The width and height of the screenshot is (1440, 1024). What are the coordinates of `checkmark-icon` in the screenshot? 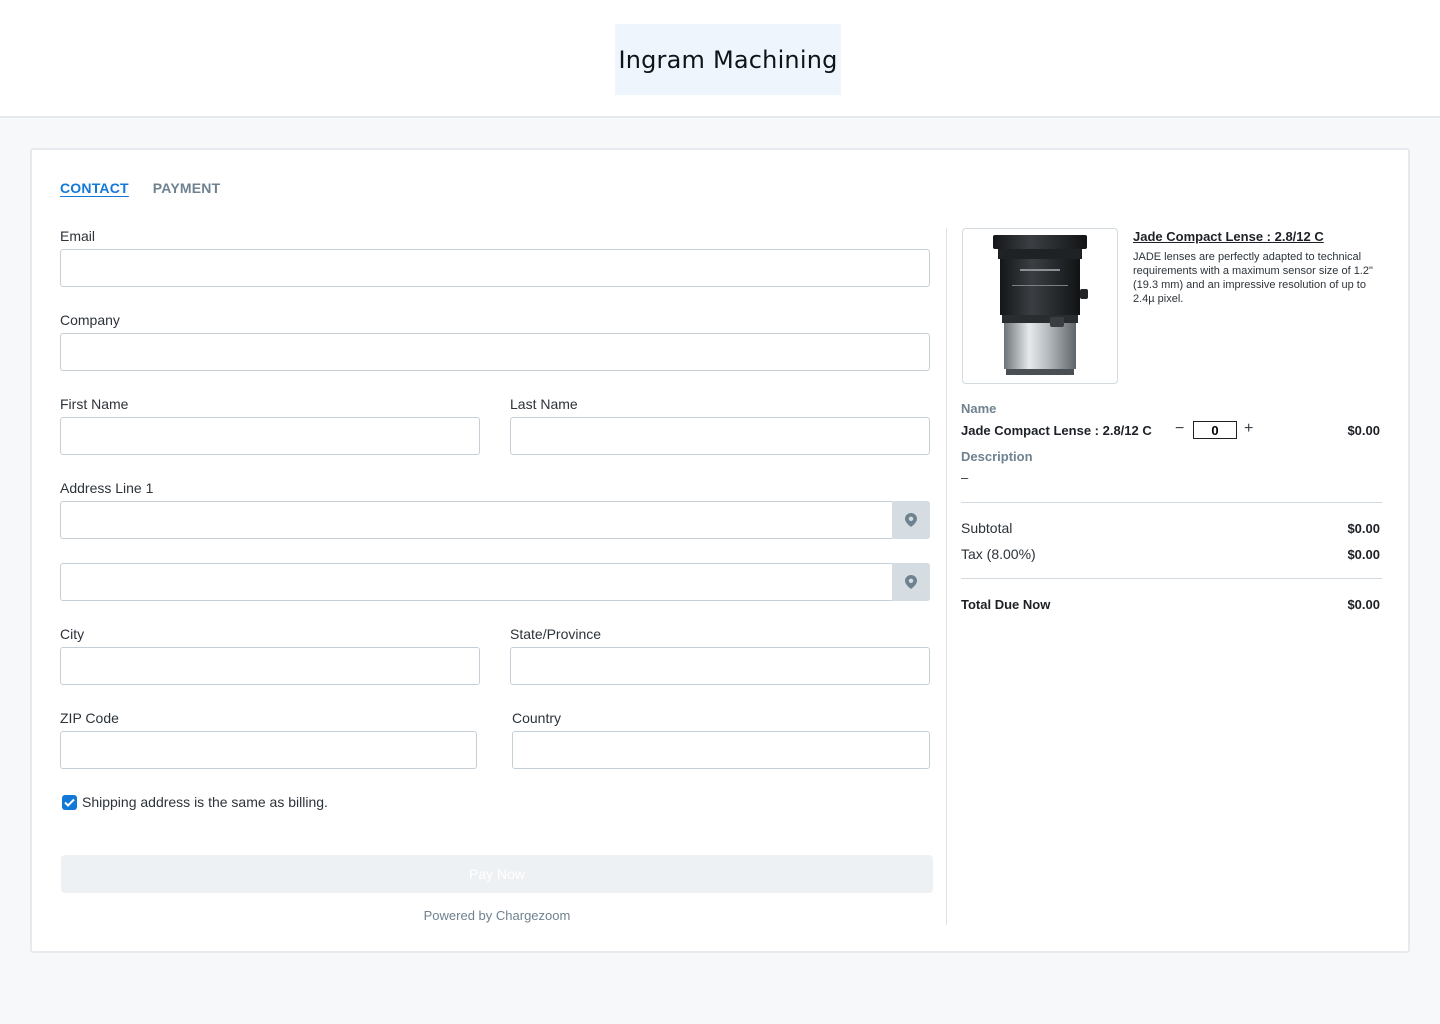 It's located at (69, 802).